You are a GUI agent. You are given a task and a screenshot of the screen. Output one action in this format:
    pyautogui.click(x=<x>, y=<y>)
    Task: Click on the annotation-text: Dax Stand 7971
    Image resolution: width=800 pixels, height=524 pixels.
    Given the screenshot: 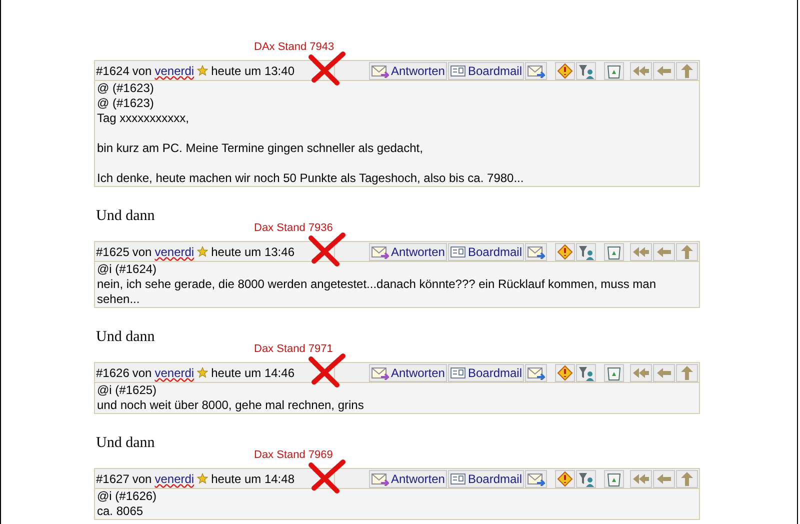 What is the action you would take?
    pyautogui.click(x=293, y=349)
    